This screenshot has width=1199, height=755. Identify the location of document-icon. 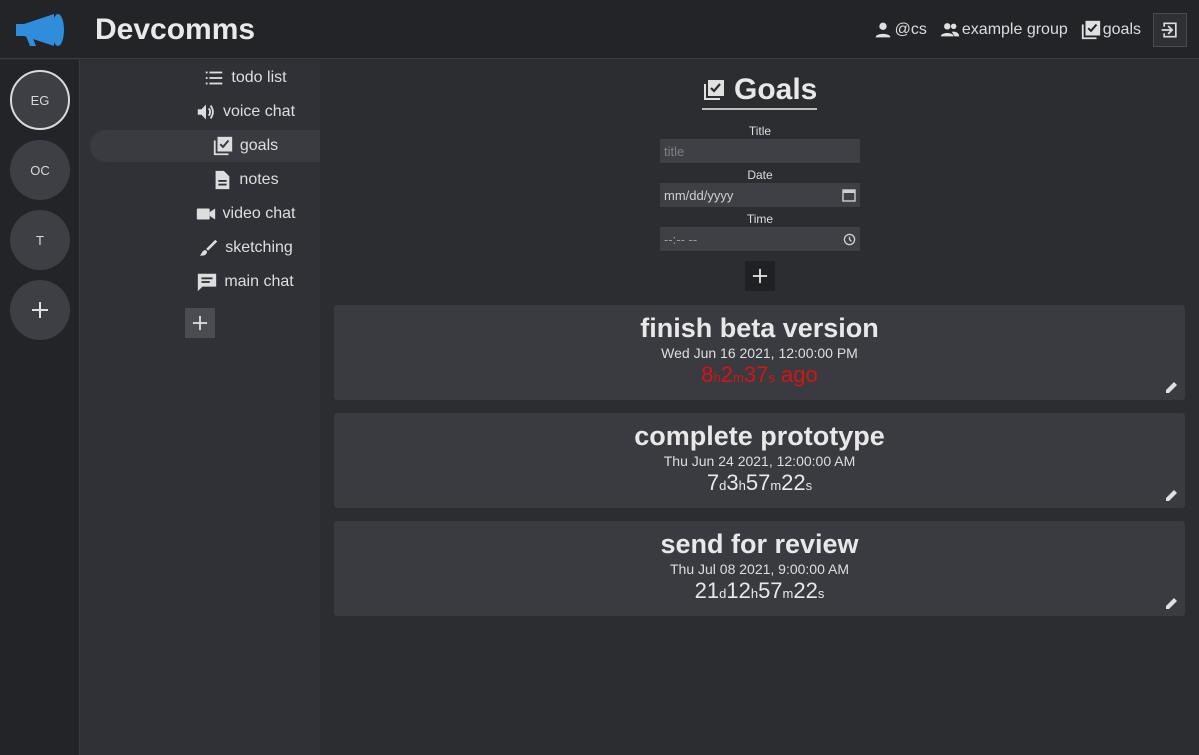
(223, 180).